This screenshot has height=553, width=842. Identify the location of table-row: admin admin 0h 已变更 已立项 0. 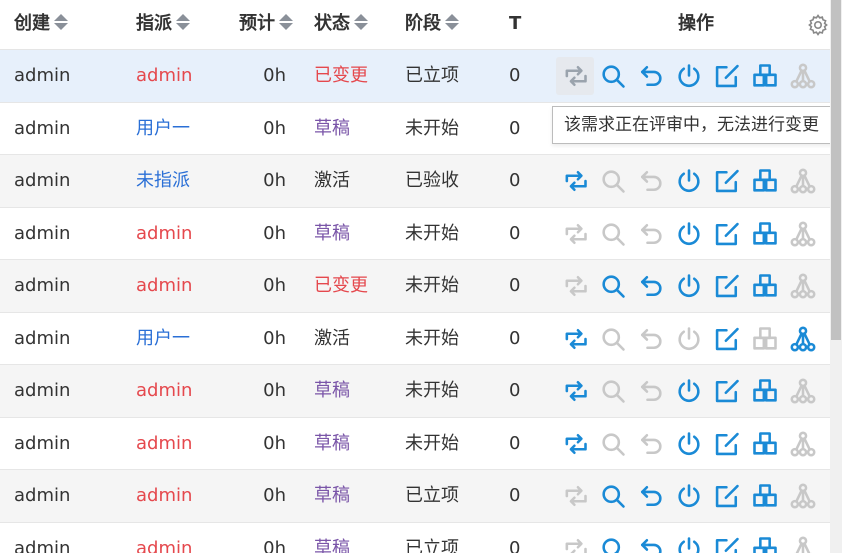
(415, 76).